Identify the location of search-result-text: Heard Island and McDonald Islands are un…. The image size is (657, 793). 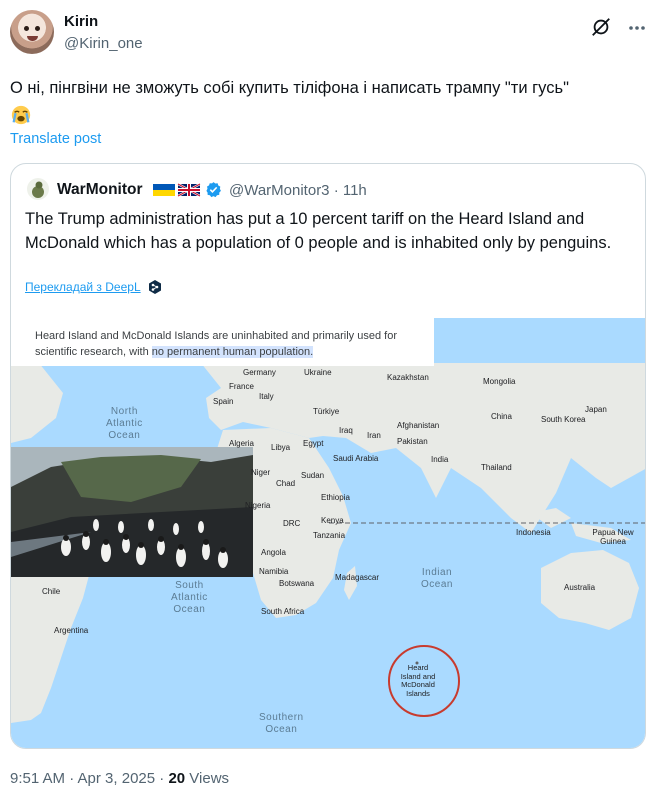
(232, 344).